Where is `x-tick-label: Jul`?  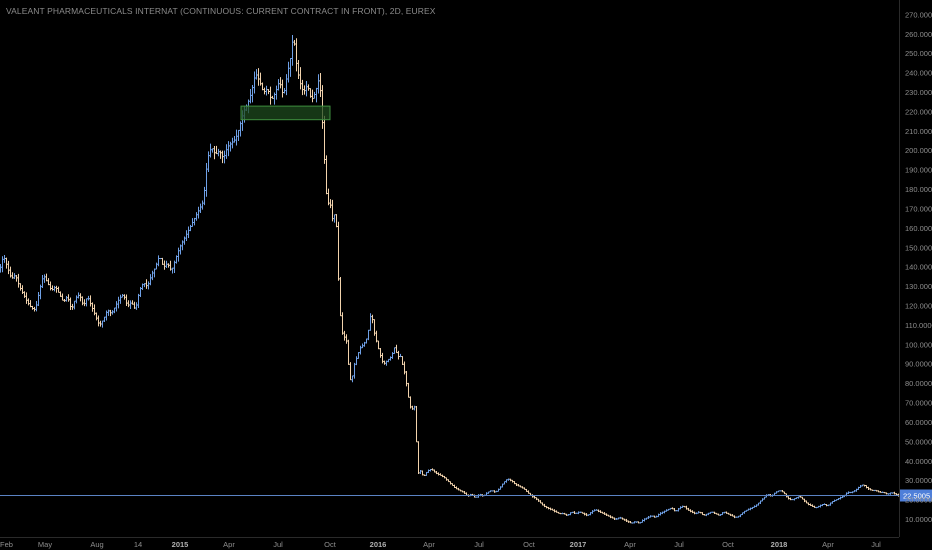
x-tick-label: Jul is located at coordinates (479, 544).